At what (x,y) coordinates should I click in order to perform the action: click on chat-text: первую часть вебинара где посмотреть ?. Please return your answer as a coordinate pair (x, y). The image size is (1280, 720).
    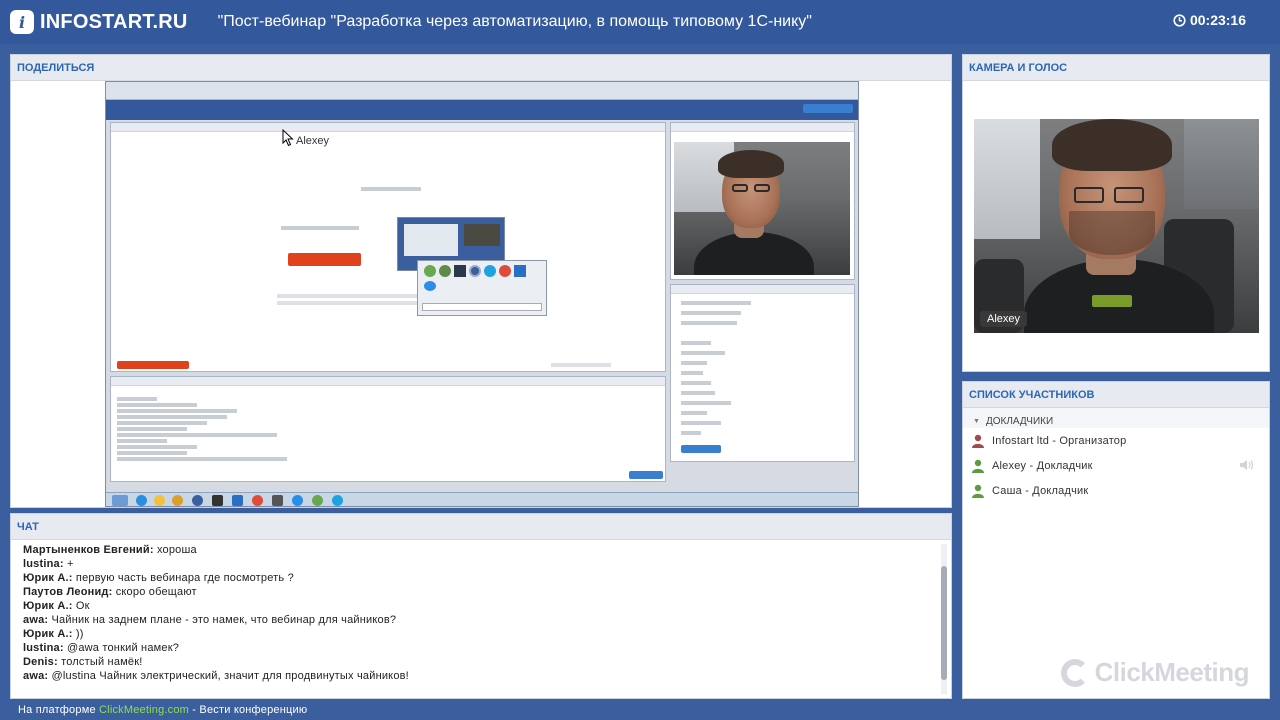
    Looking at the image, I should click on (183, 578).